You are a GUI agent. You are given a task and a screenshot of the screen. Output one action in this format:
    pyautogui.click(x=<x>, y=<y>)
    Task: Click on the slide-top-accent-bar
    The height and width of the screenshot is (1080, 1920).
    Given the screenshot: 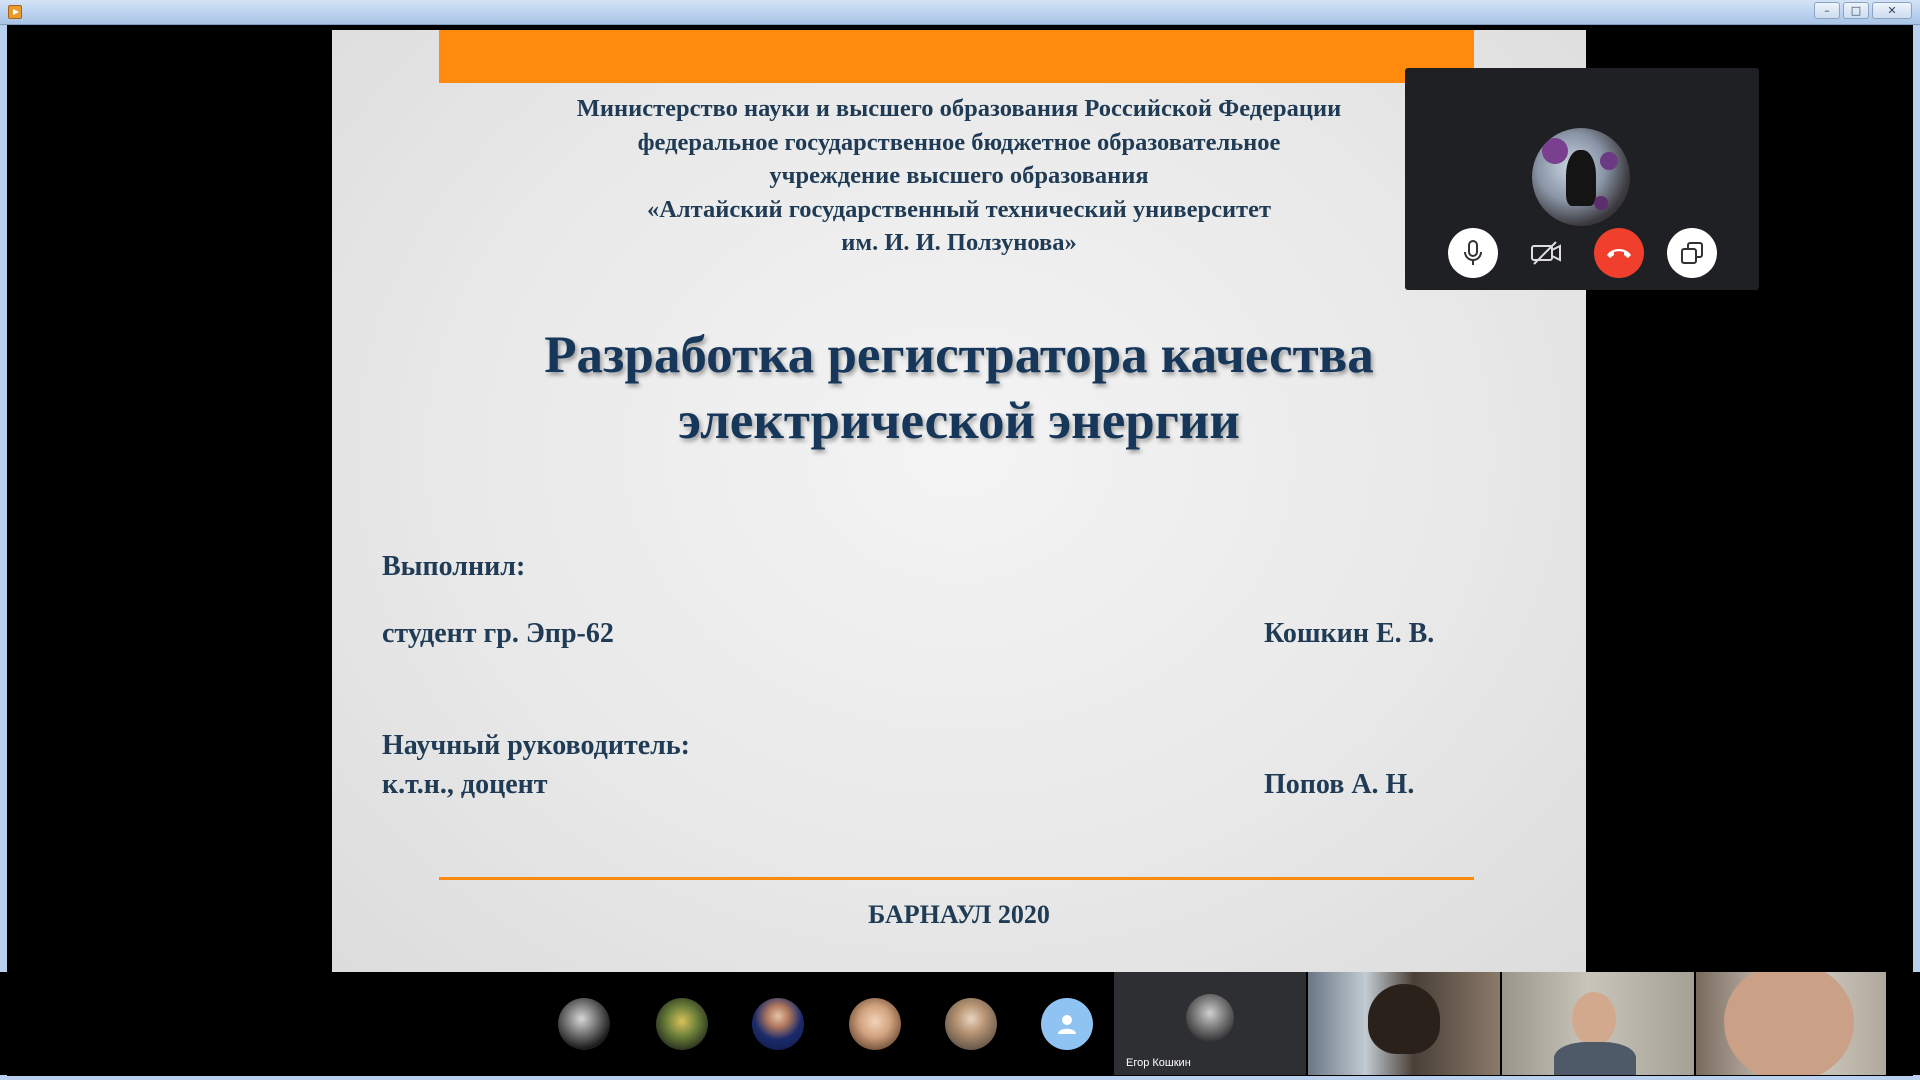 What is the action you would take?
    pyautogui.click(x=956, y=56)
    